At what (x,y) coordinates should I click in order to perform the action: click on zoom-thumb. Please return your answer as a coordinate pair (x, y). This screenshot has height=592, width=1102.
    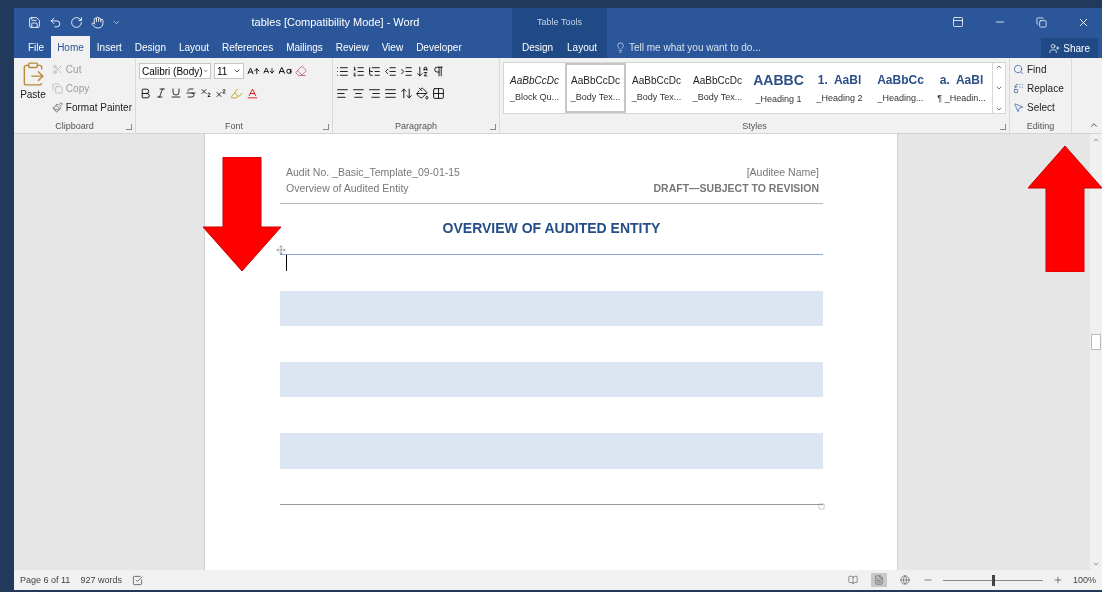
    Looking at the image, I should click on (993, 580).